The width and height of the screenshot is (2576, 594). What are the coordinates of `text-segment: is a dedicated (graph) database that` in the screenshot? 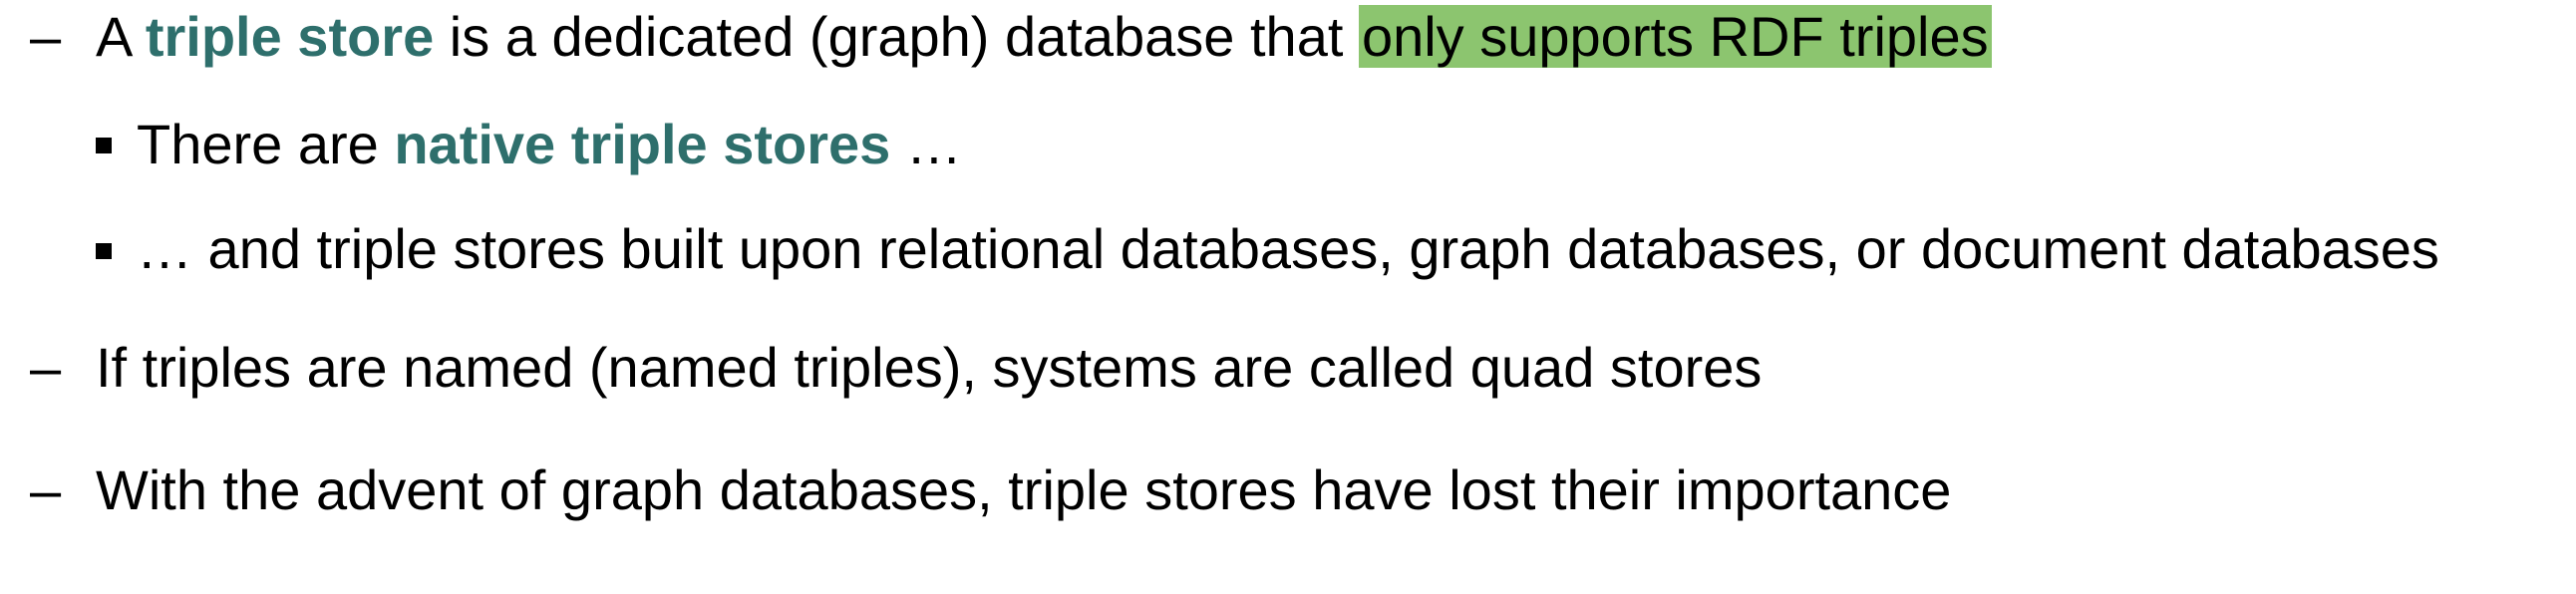 It's located at (896, 36).